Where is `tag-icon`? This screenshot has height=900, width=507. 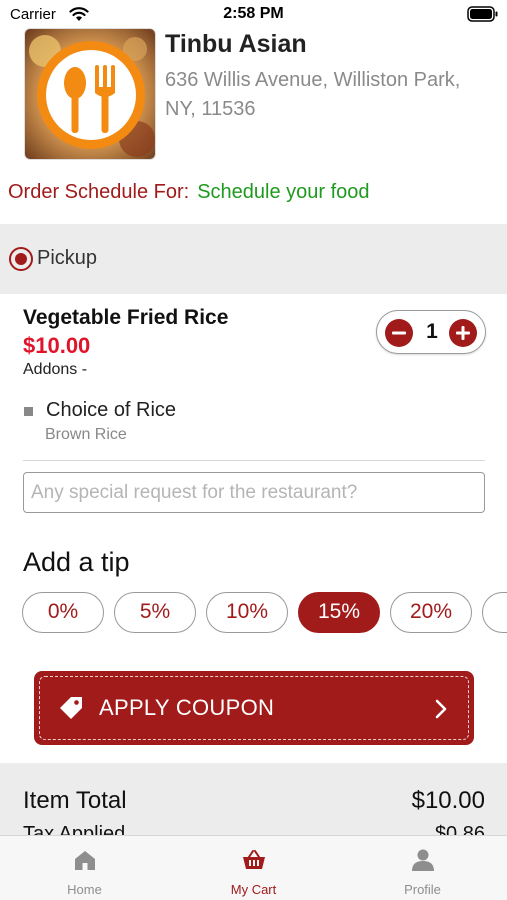
tag-icon is located at coordinates (71, 708).